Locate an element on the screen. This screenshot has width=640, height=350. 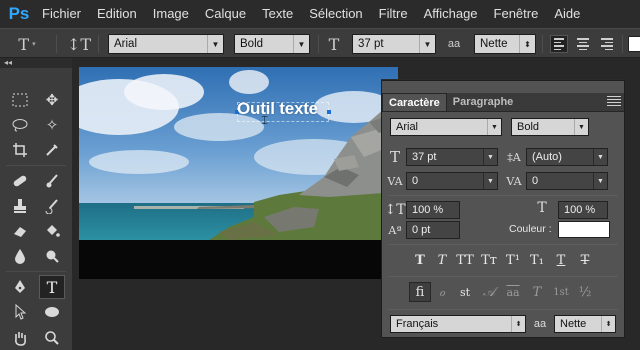
language-dropdown: Français ⬍ is located at coordinates (458, 324).